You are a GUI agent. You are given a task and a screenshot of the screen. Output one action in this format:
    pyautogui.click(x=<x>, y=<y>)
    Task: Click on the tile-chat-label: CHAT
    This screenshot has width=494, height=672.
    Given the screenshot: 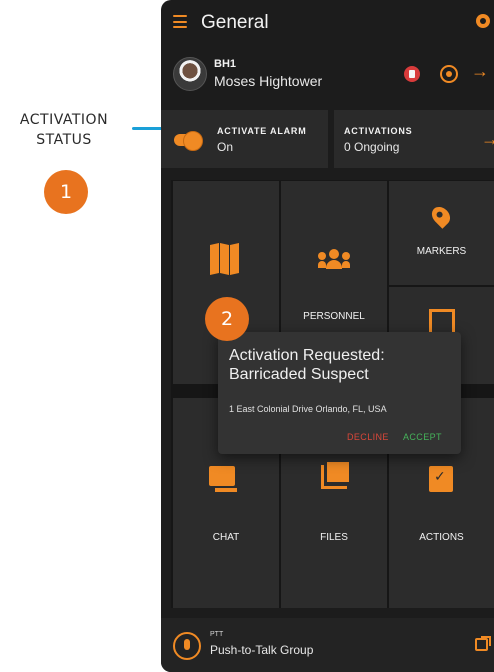 What is the action you would take?
    pyautogui.click(x=226, y=537)
    